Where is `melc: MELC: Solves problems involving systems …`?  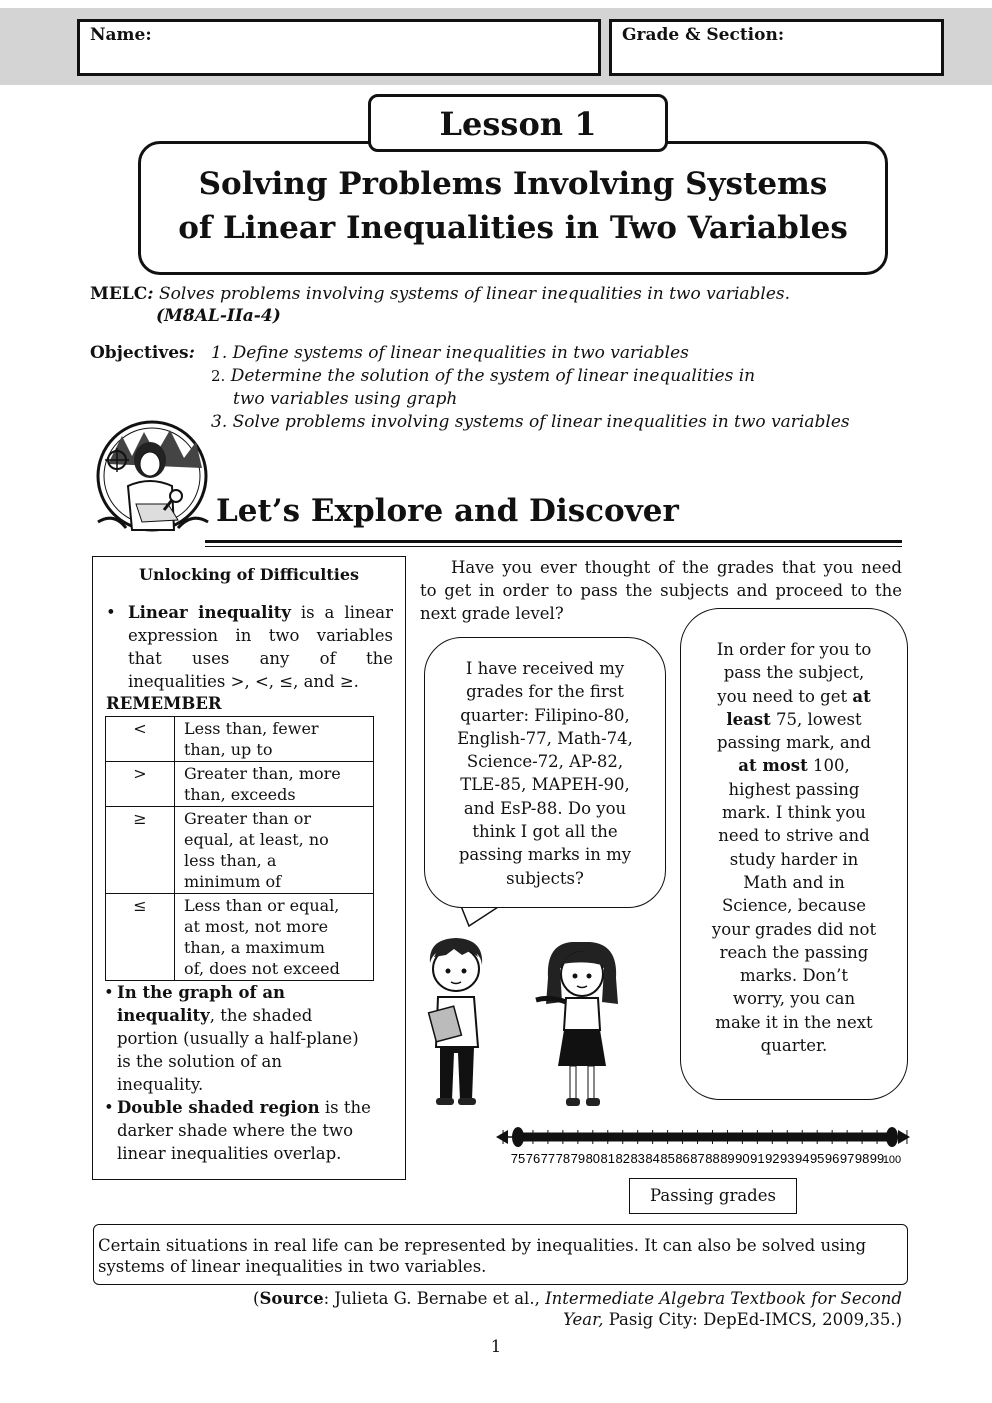
melc: MELC: Solves problems involving systems … is located at coordinates (440, 305).